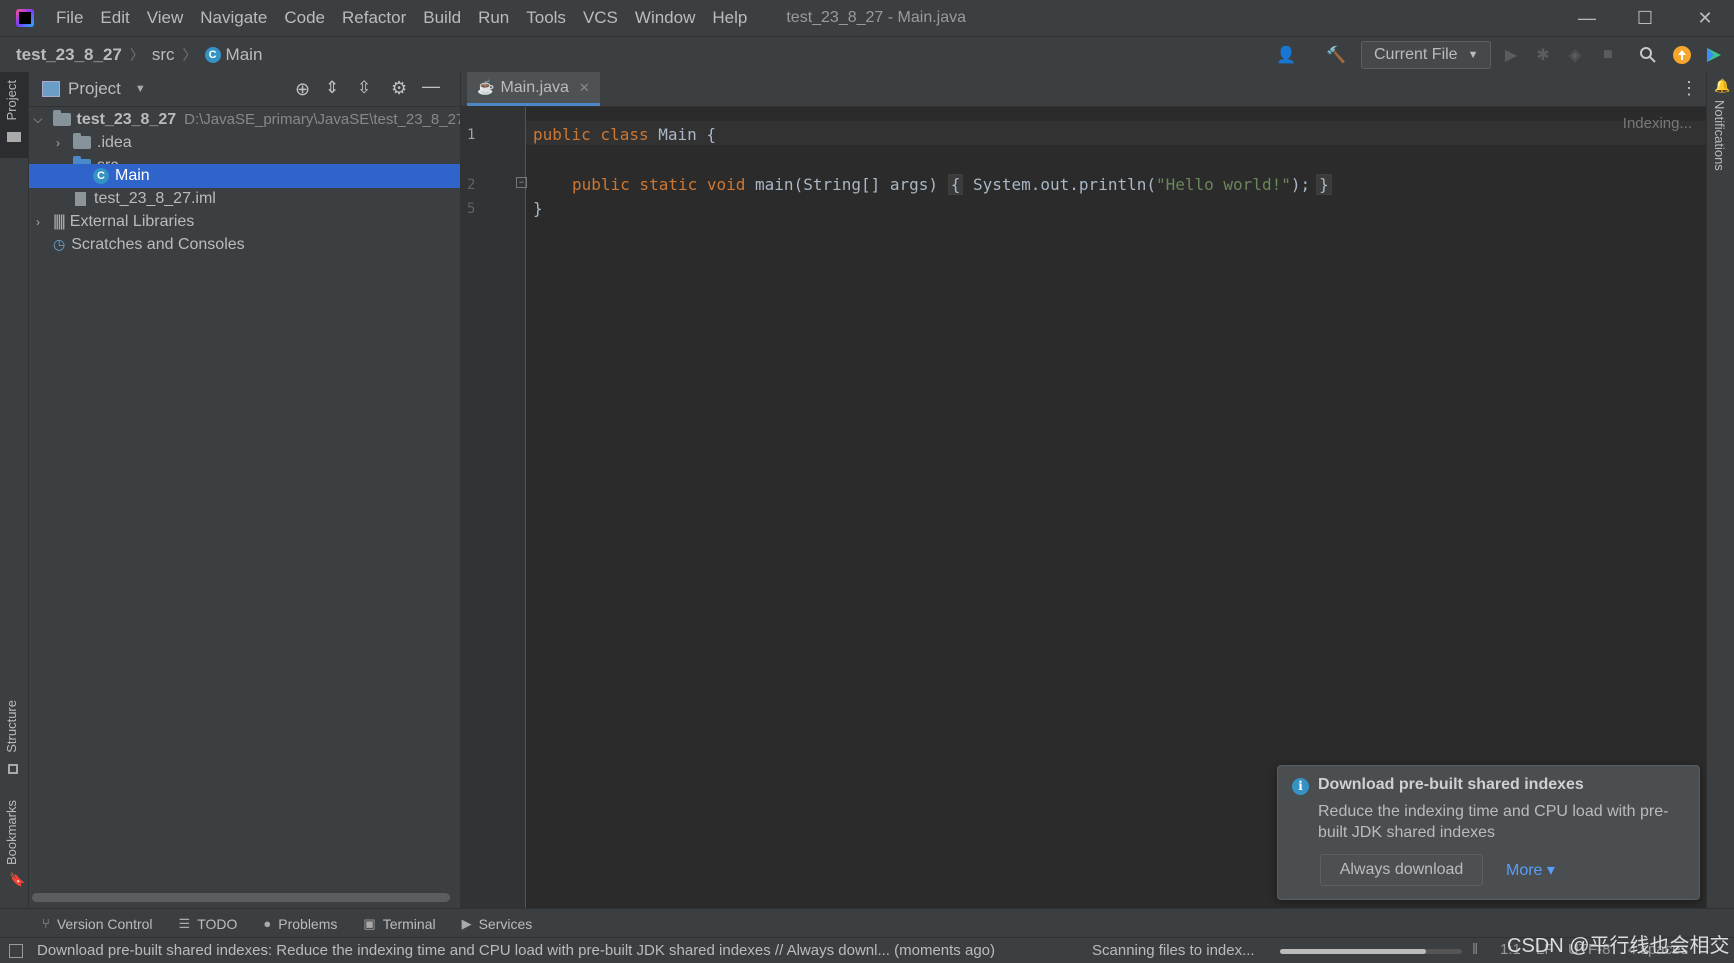 The image size is (1734, 963). What do you see at coordinates (184, 923) in the screenshot?
I see `list-icon: ☰` at bounding box center [184, 923].